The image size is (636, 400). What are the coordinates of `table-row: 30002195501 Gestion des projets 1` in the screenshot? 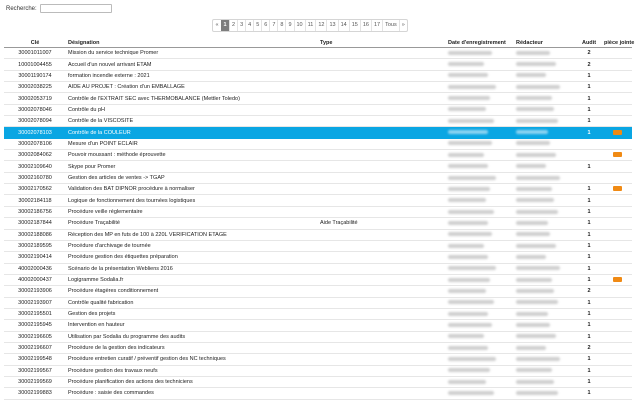 It's located at (318, 314).